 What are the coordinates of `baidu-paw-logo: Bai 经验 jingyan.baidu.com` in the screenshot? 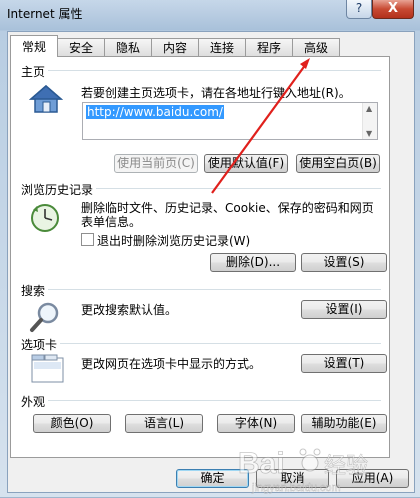 It's located at (303, 471).